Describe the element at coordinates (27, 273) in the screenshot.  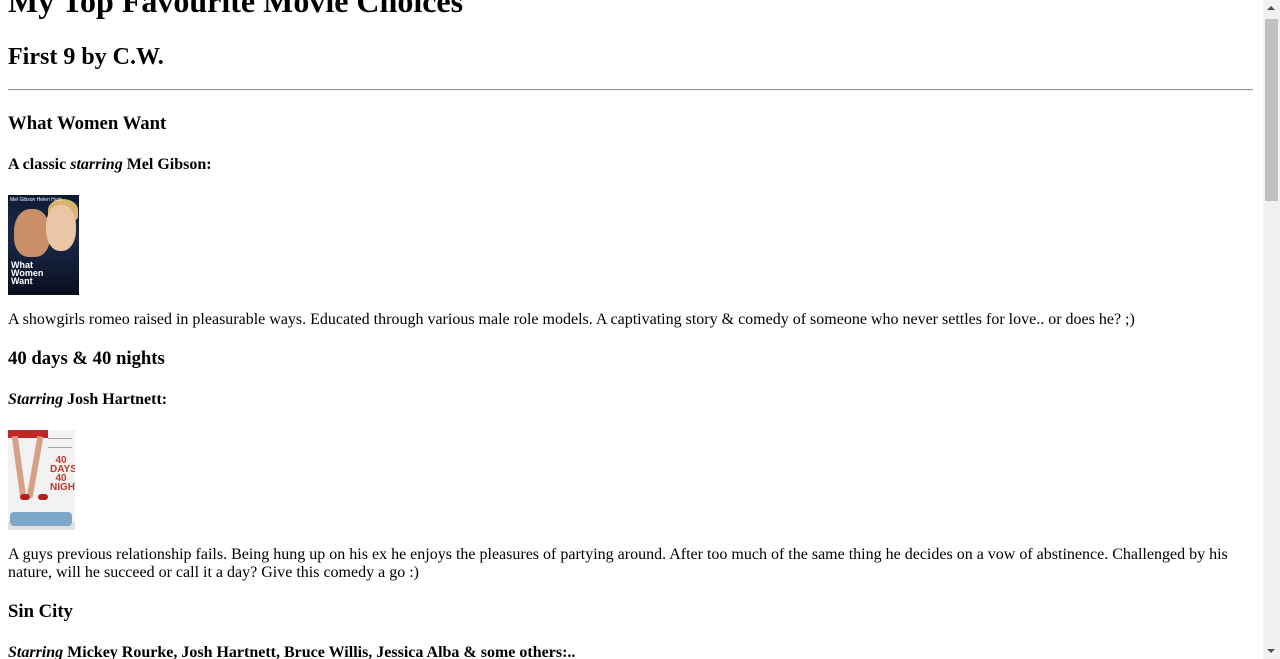
I see `poster-title: What Women Want` at that location.